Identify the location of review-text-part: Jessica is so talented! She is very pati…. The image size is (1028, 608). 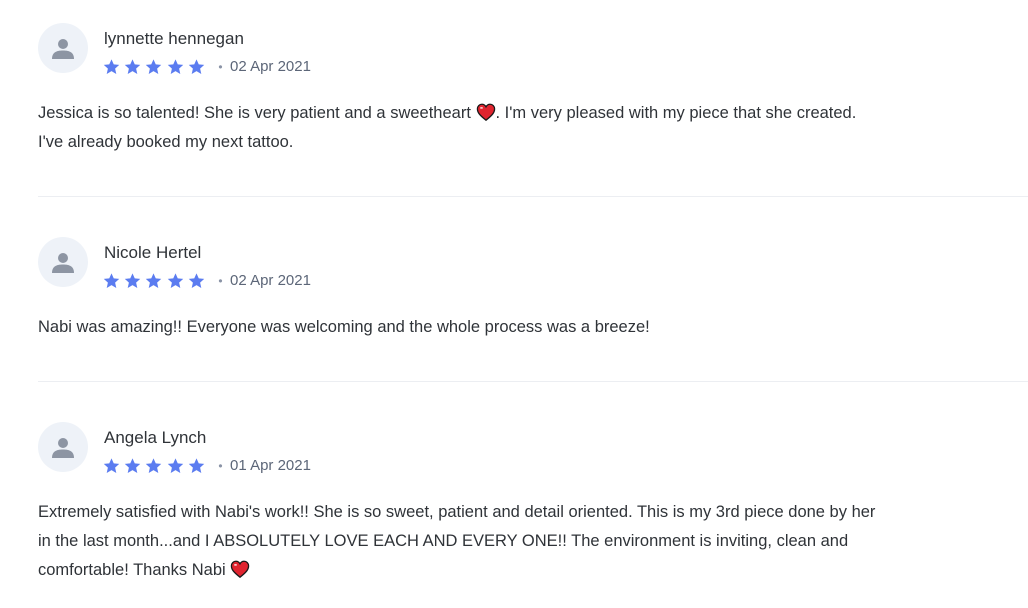
(257, 113).